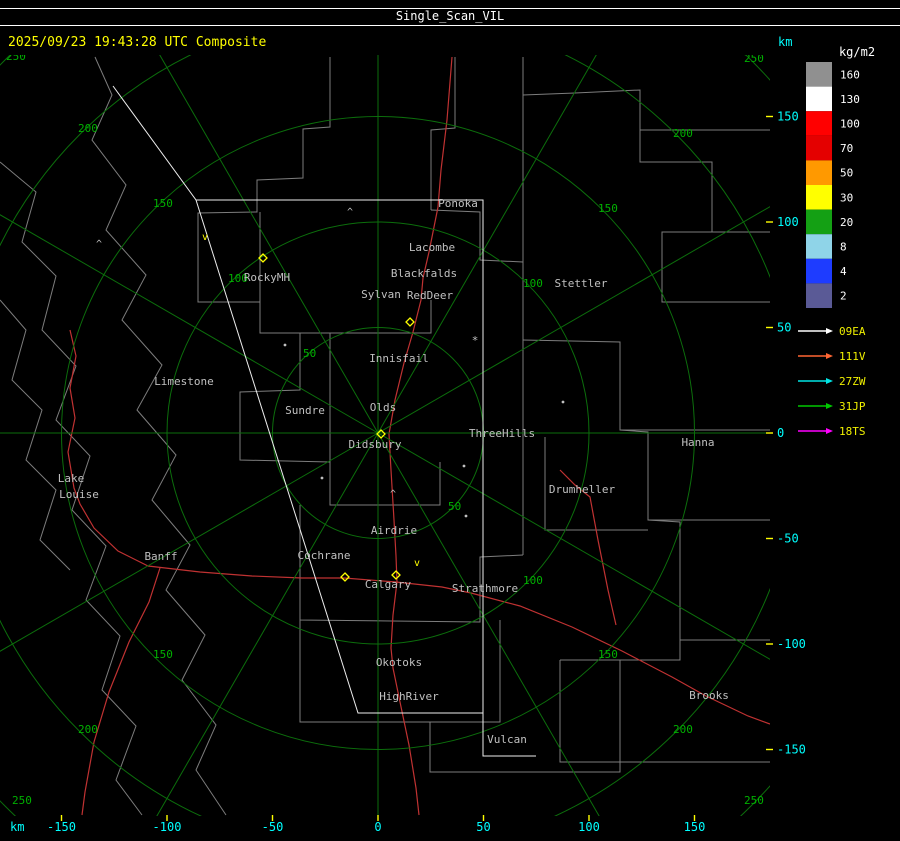  What do you see at coordinates (309, 353) in the screenshot?
I see `ring-distance-label: 50` at bounding box center [309, 353].